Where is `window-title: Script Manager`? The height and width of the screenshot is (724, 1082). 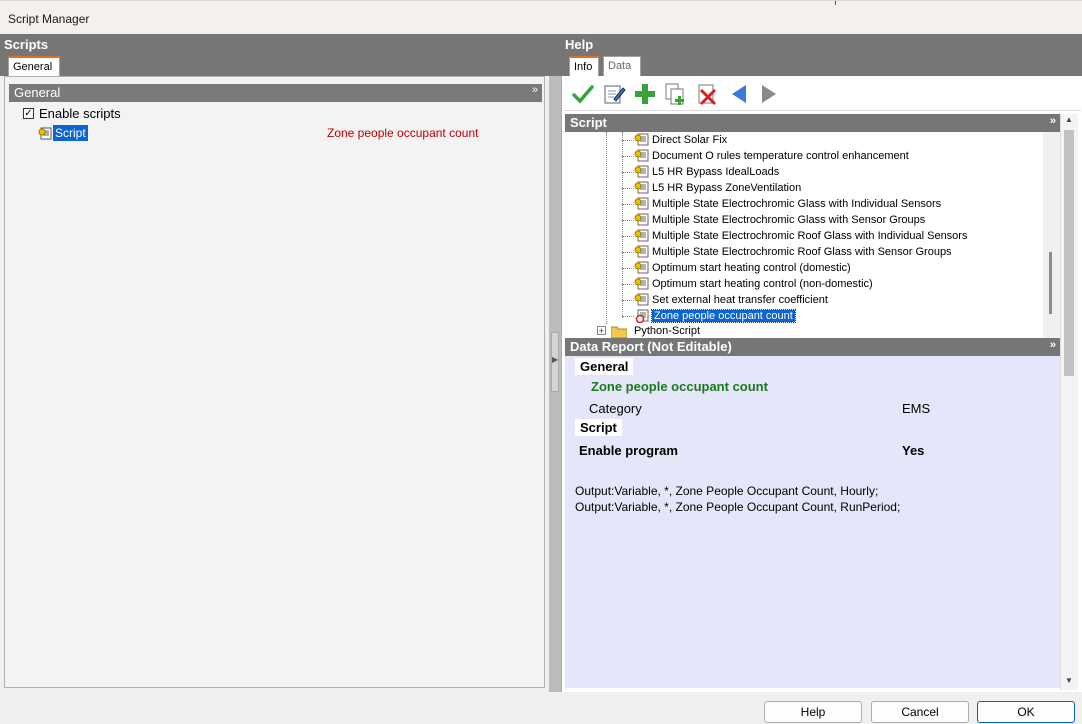
window-title: Script Manager is located at coordinates (49, 19).